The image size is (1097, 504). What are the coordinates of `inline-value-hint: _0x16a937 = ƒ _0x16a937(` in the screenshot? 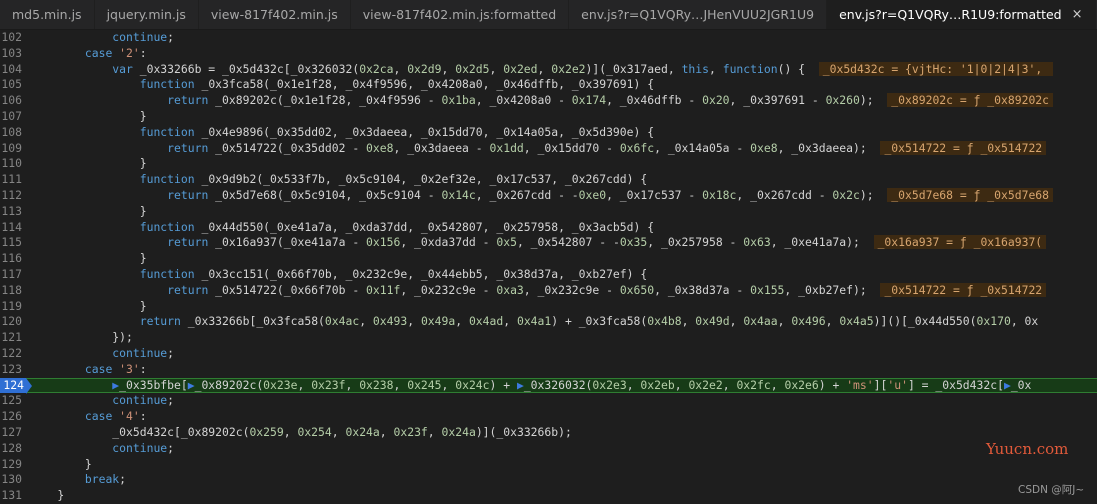 It's located at (960, 242).